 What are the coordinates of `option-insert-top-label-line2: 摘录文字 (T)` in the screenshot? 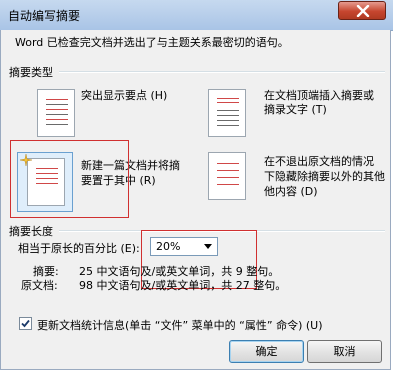 It's located at (295, 109).